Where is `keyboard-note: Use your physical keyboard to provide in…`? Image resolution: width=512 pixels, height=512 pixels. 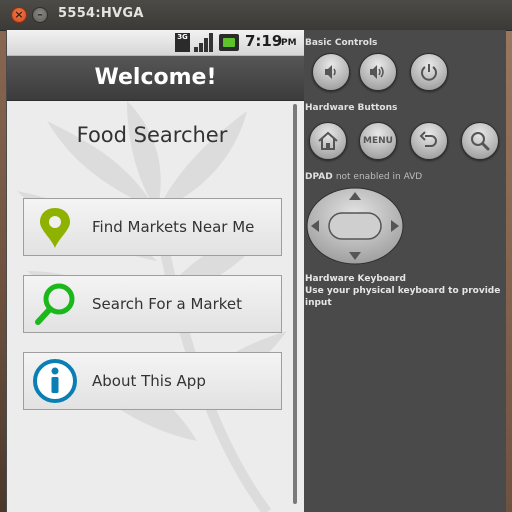 keyboard-note: Use your physical keyboard to provide in… is located at coordinates (403, 297).